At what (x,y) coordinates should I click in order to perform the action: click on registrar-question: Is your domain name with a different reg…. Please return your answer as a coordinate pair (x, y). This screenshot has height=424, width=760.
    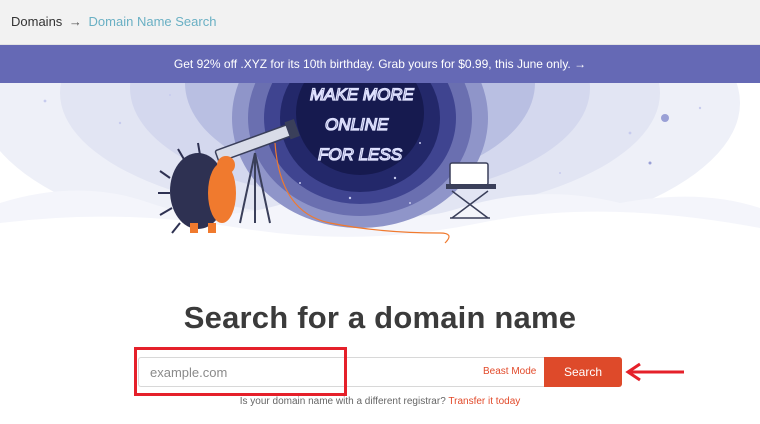
    Looking at the image, I should click on (342, 401).